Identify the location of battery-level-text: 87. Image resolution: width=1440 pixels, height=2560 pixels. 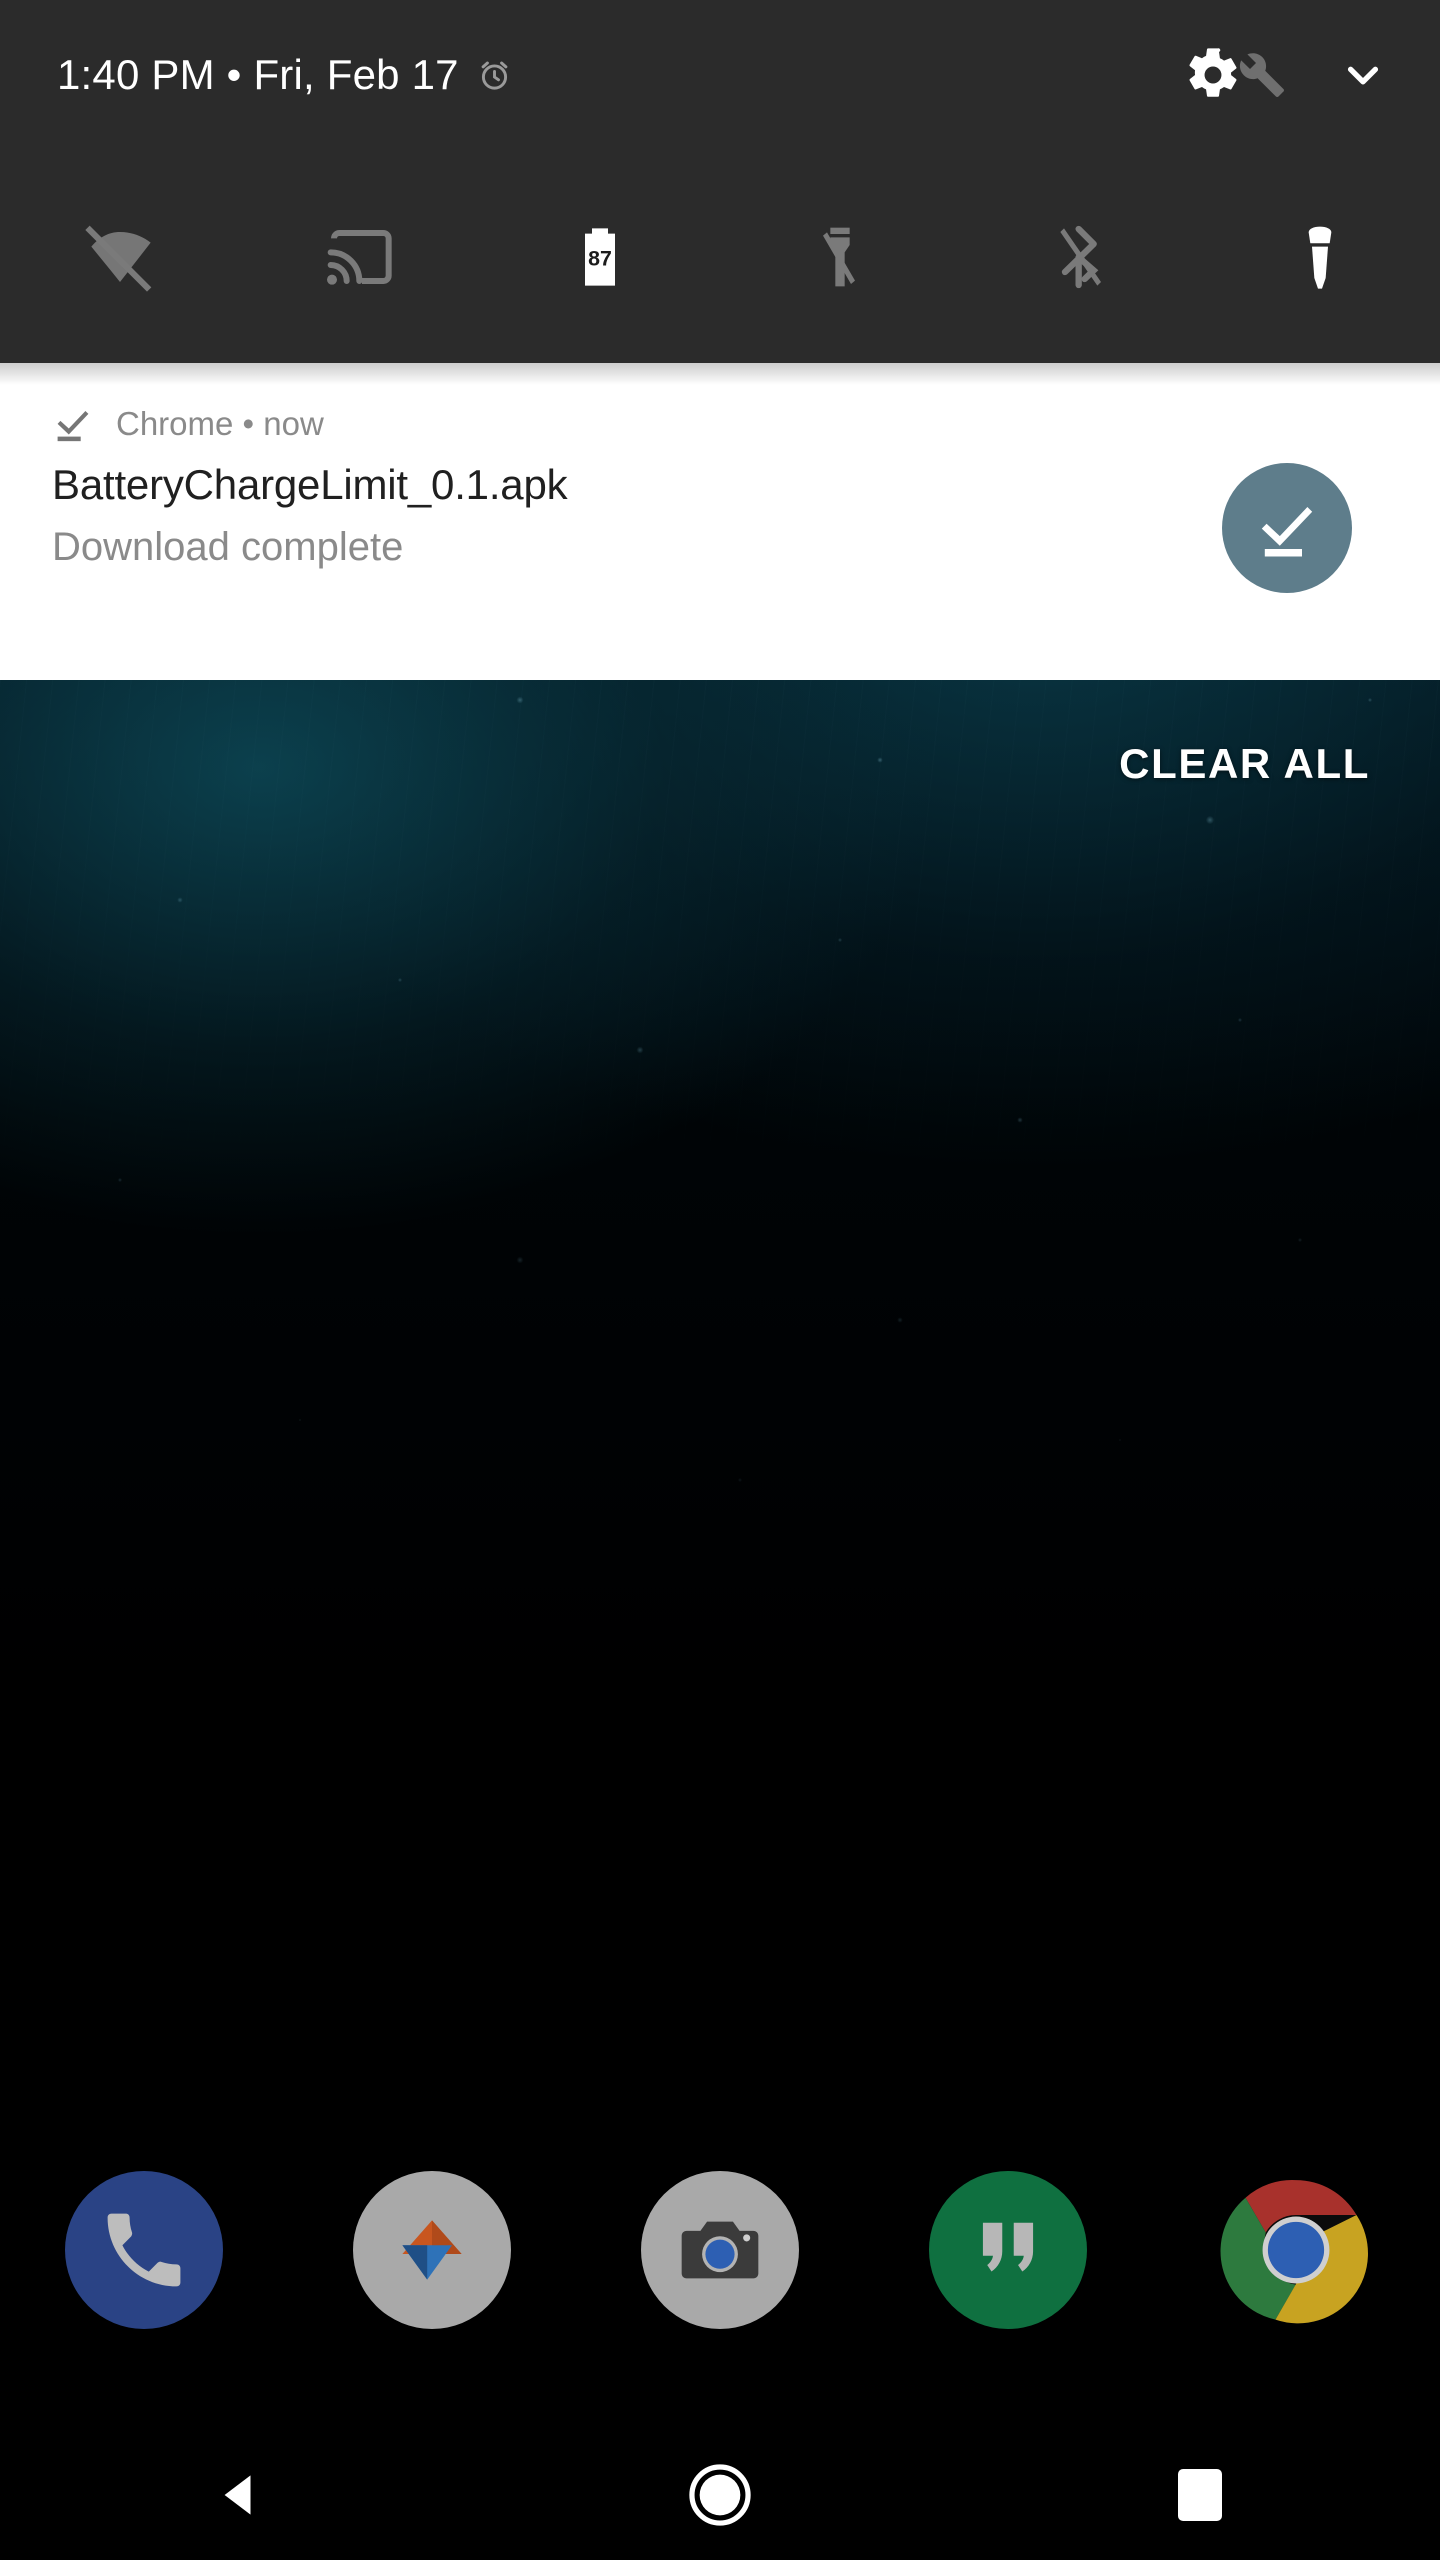
(600, 258).